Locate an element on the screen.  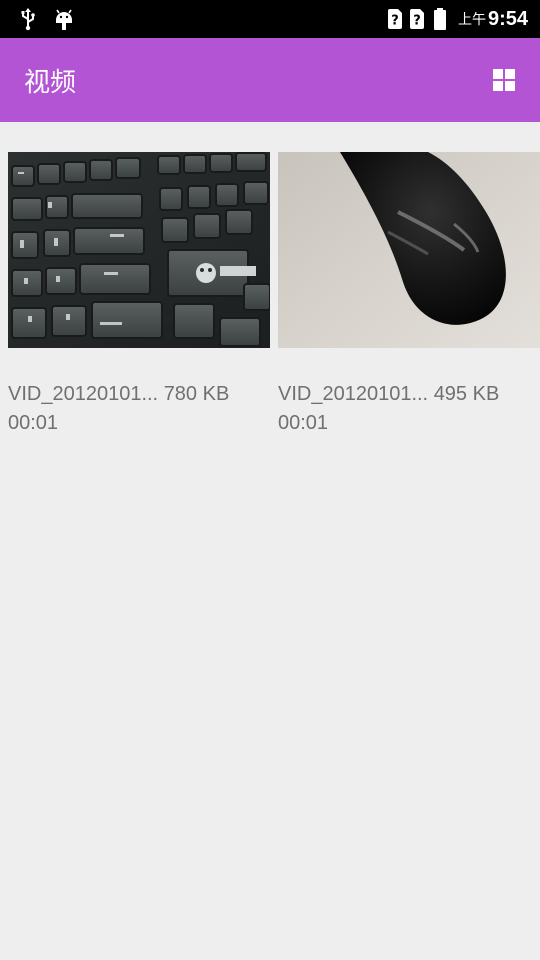
clock-ampm: 上午 is located at coordinates (471, 19).